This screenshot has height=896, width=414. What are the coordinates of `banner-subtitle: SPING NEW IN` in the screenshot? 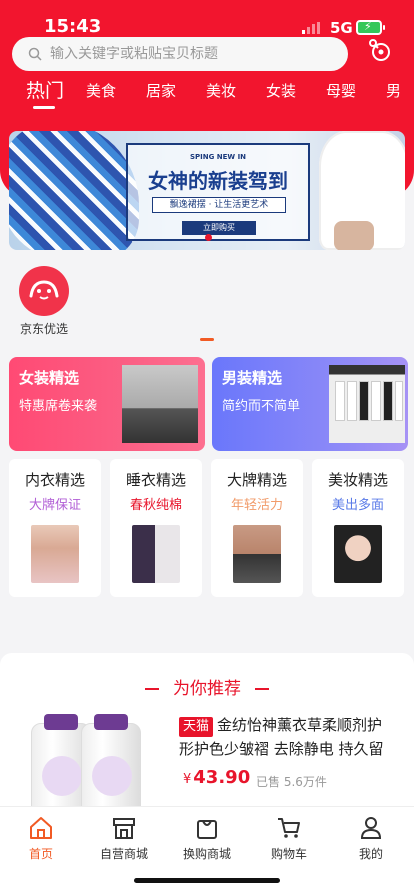 It's located at (218, 157).